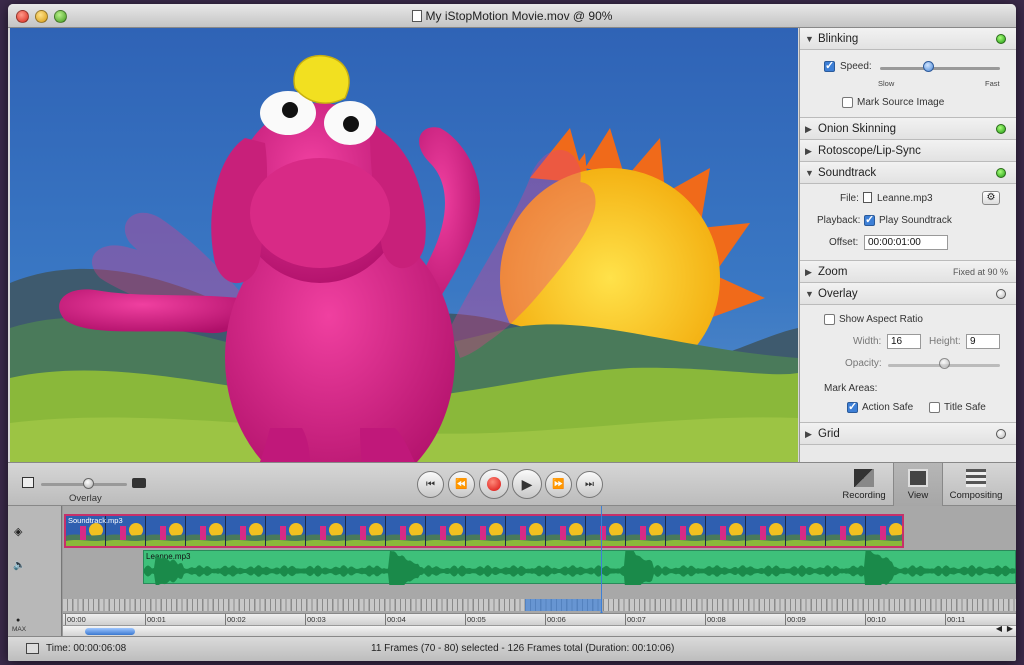  Describe the element at coordinates (918, 478) in the screenshot. I see `view-monitor-icon` at that location.